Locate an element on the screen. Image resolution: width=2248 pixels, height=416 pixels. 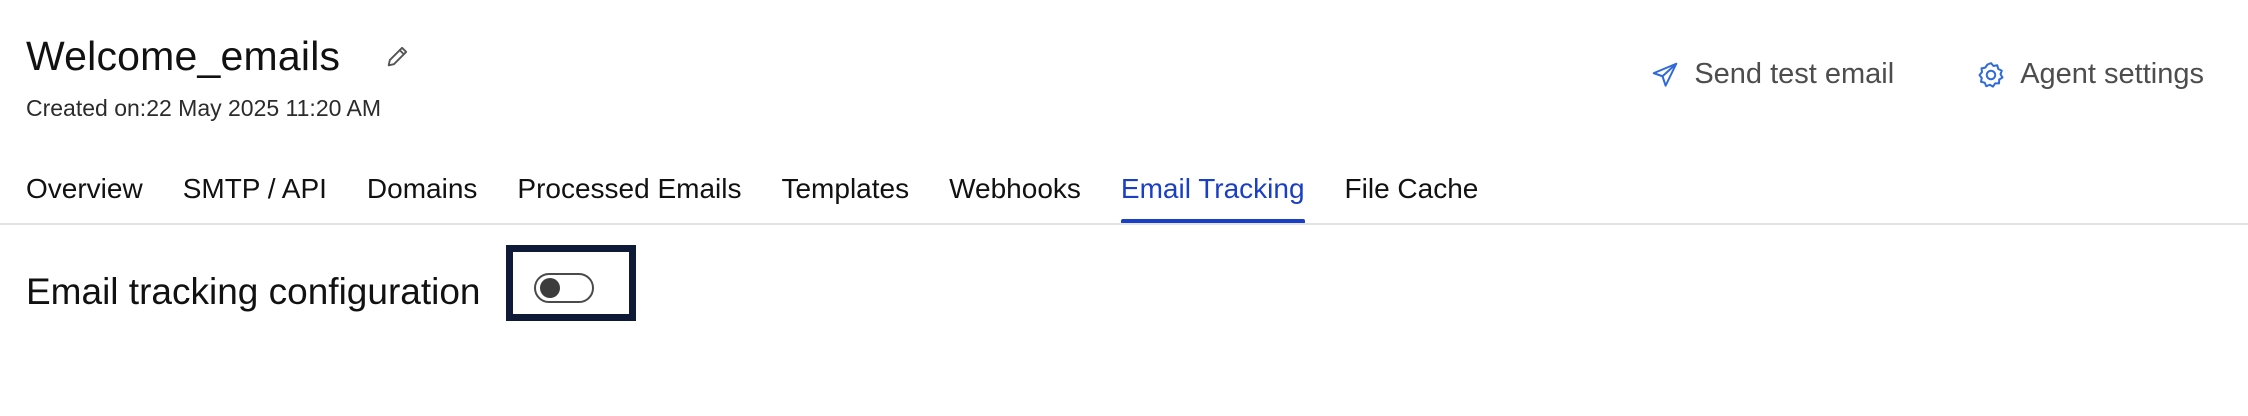
tab-smtp-api: SMTP / API is located at coordinates (255, 196).